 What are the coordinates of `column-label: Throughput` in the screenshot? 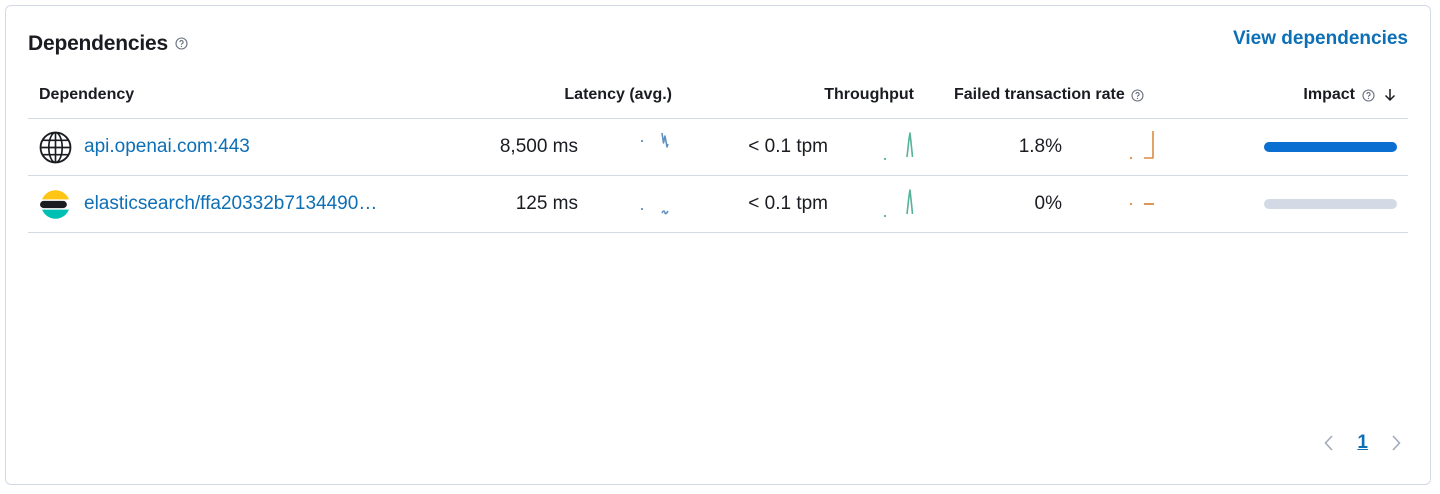 It's located at (869, 94).